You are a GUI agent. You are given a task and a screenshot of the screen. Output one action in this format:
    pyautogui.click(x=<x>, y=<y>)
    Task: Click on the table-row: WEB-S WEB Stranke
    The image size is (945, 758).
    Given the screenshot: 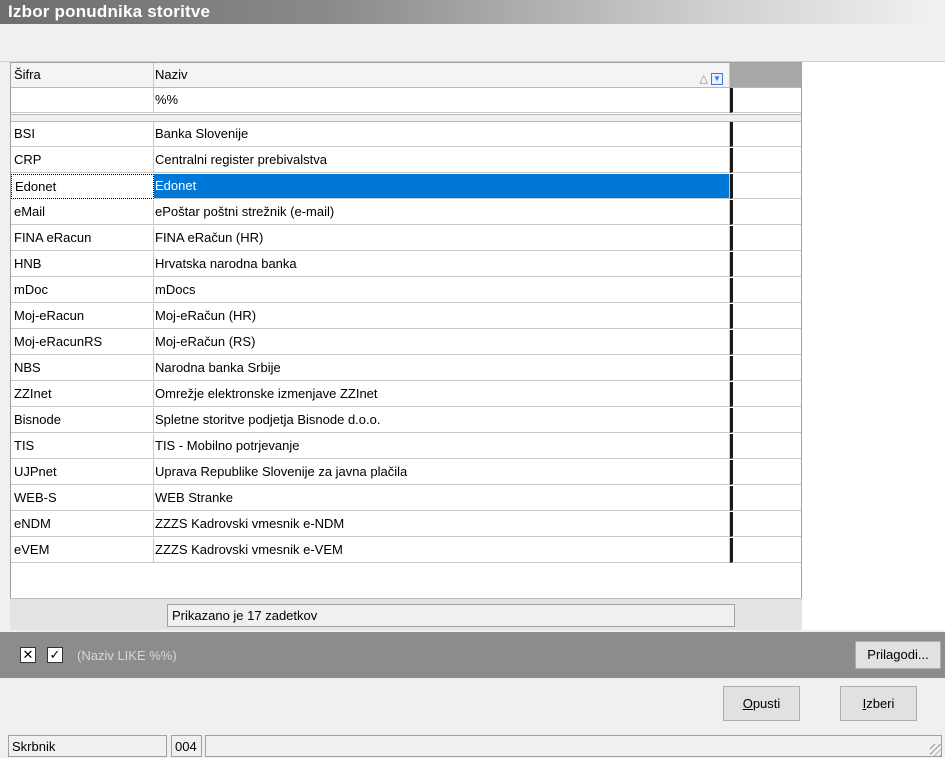 What is the action you would take?
    pyautogui.click(x=406, y=498)
    